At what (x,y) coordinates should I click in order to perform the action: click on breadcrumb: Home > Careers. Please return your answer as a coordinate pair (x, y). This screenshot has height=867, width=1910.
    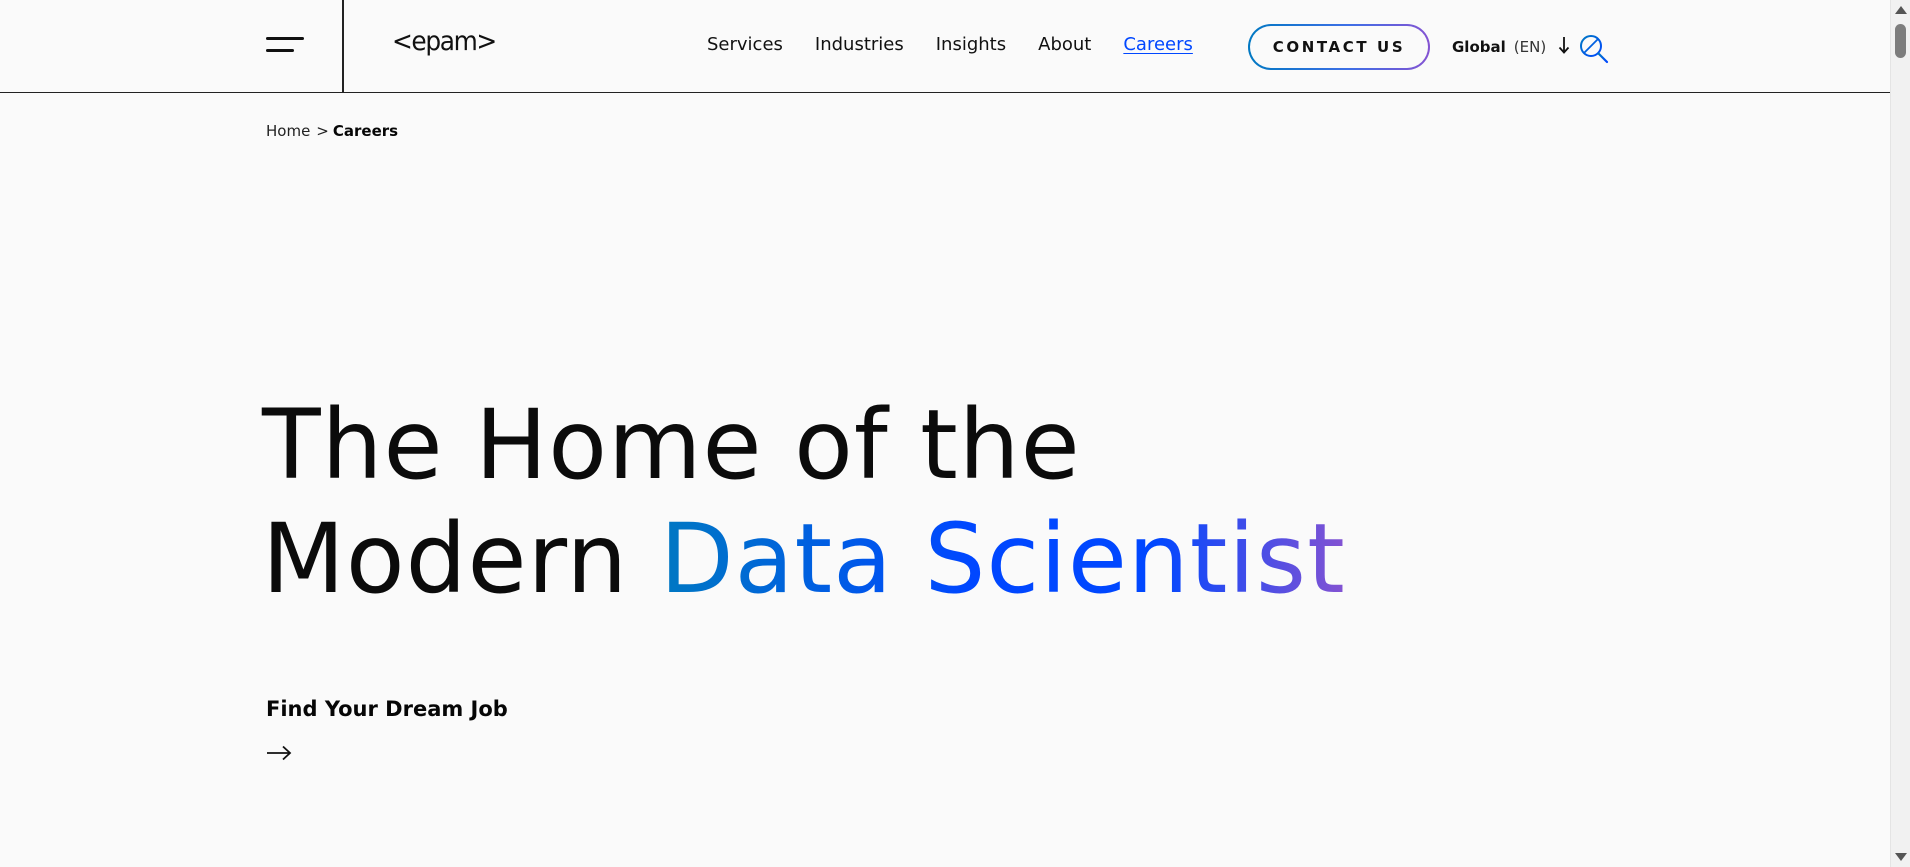
    Looking at the image, I should click on (332, 131).